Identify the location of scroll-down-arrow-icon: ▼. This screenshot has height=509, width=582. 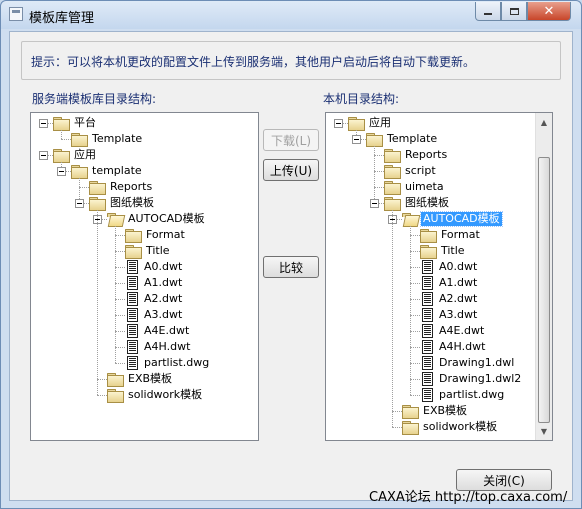
(544, 431).